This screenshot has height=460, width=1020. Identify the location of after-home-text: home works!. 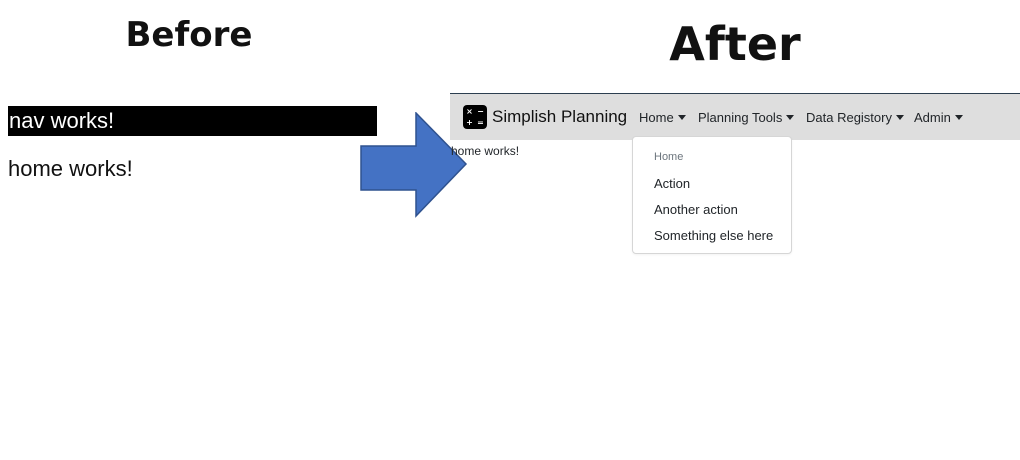
(485, 151).